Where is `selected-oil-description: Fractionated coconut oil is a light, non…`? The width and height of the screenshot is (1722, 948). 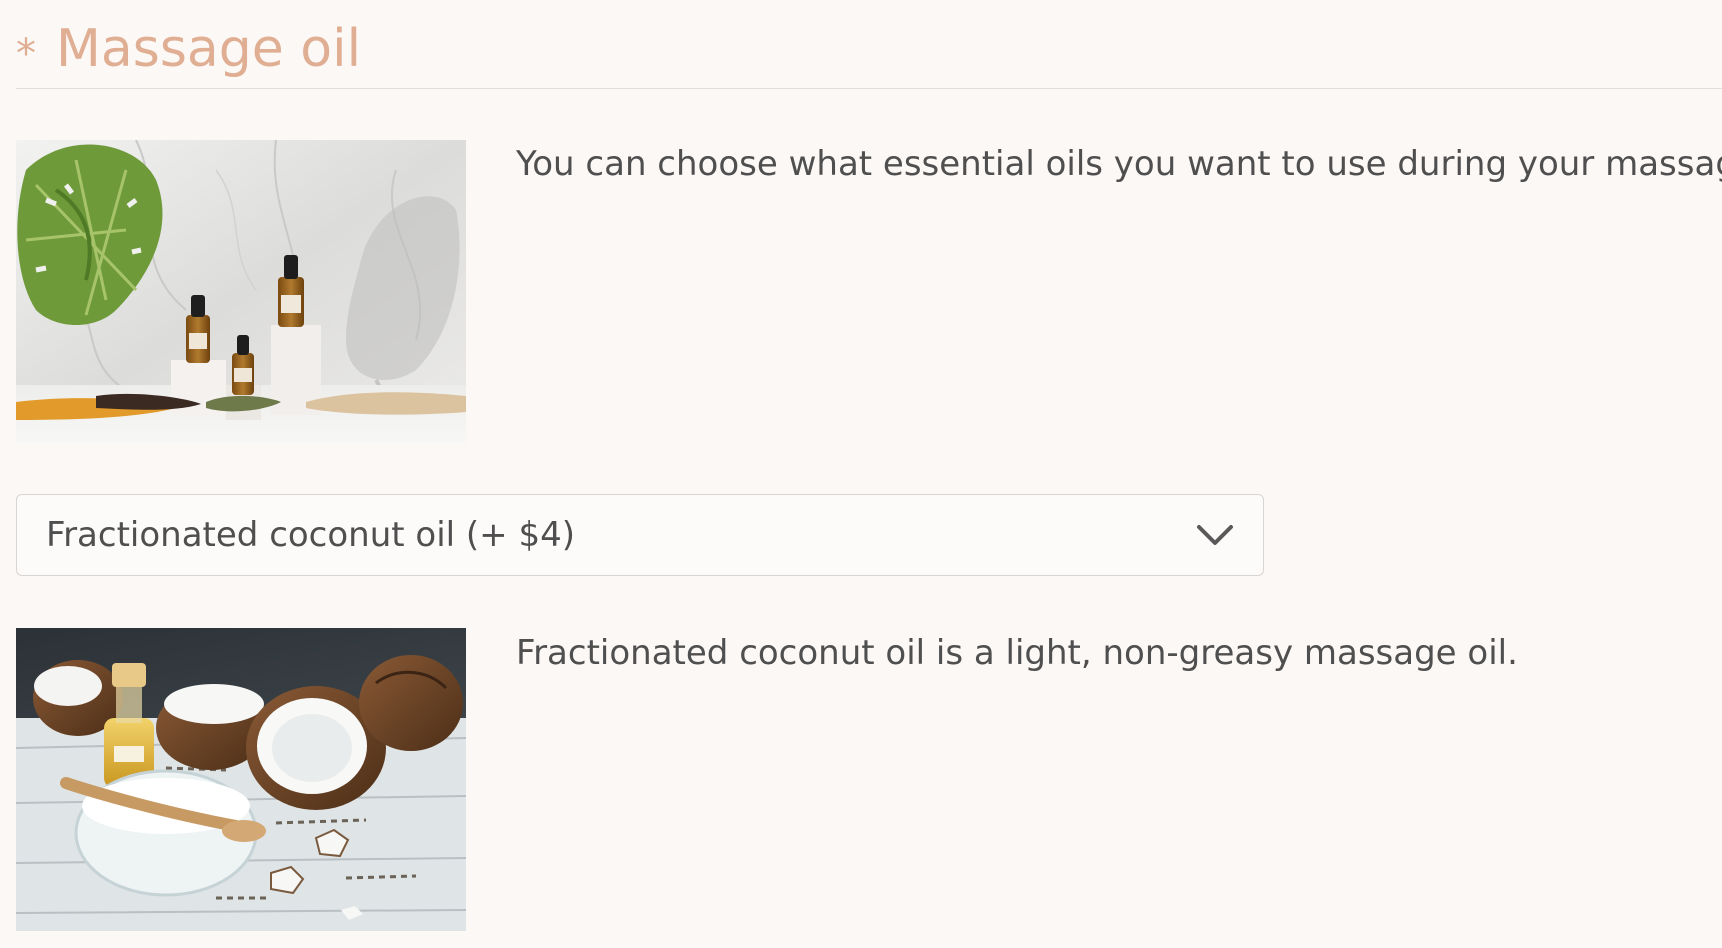 selected-oil-description: Fractionated coconut oil is a light, non… is located at coordinates (1017, 653).